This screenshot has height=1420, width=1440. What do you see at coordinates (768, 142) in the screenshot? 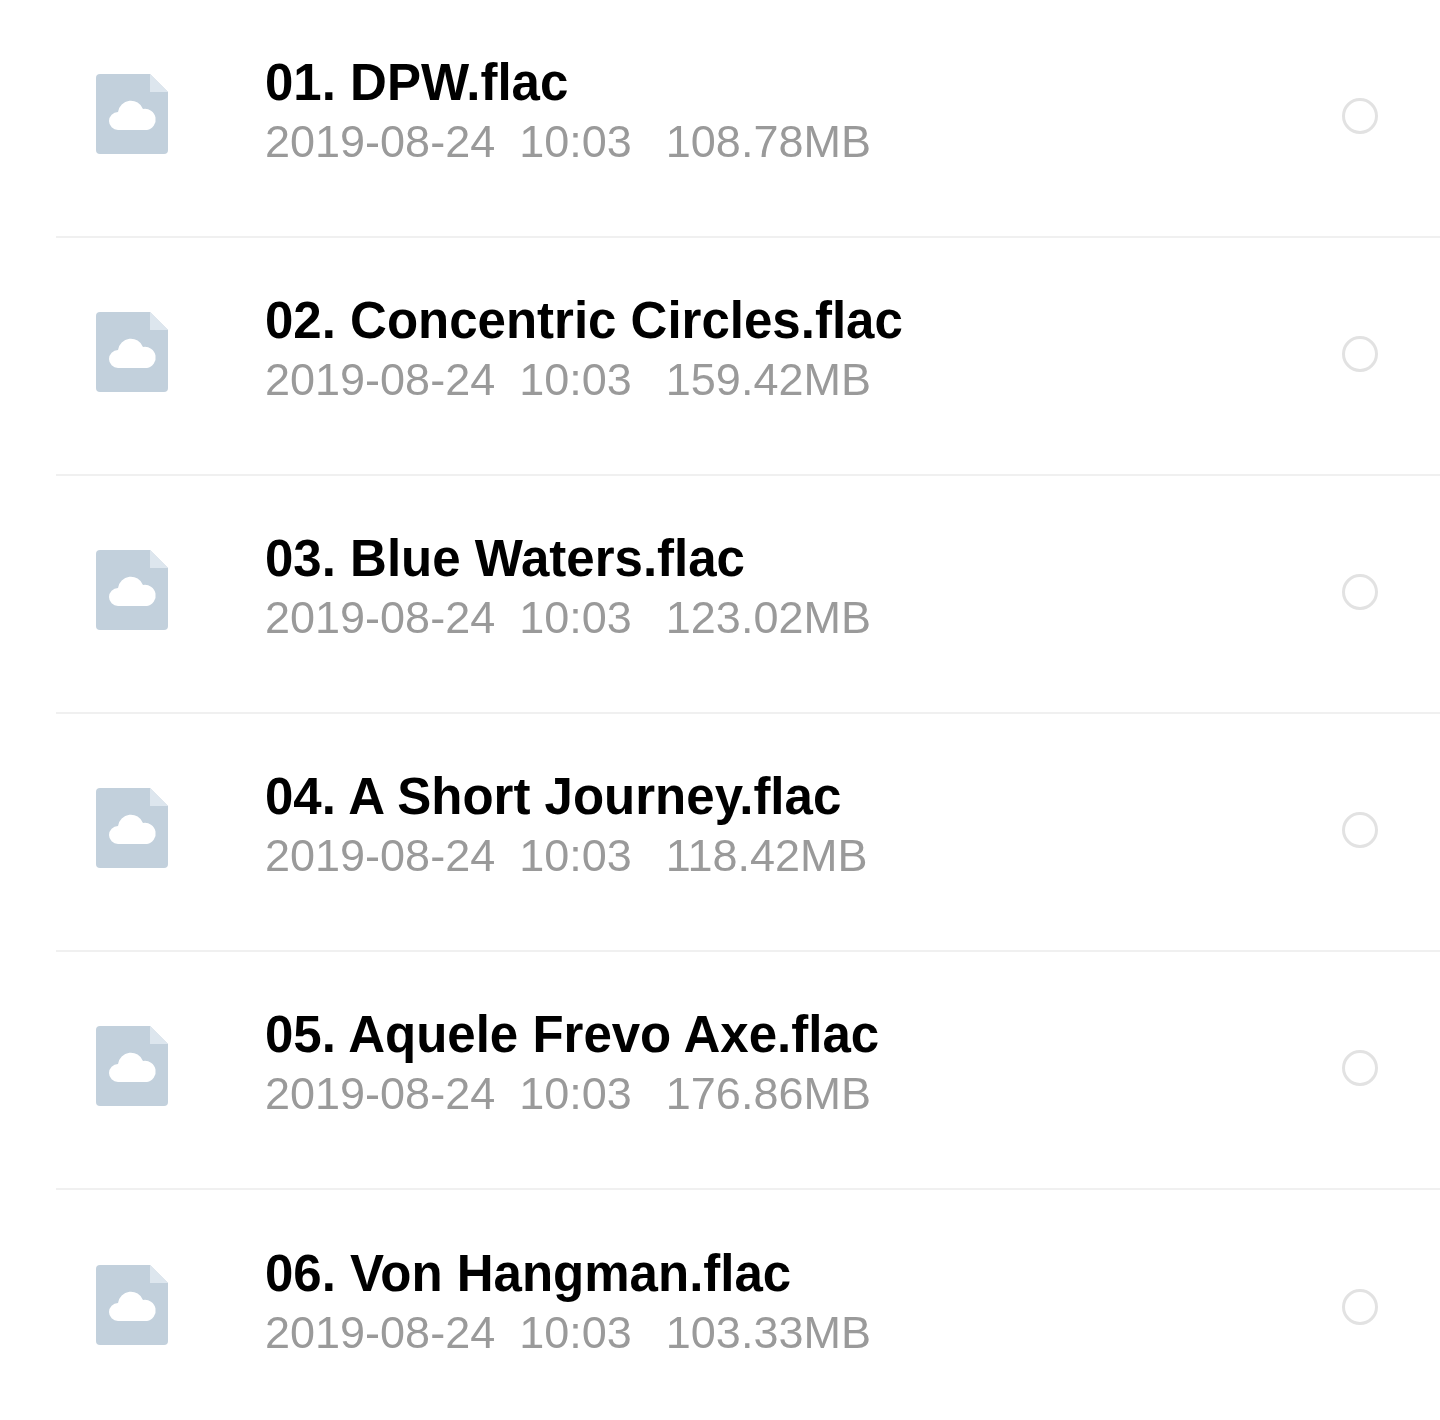
I see `file-size: 108.78MB` at bounding box center [768, 142].